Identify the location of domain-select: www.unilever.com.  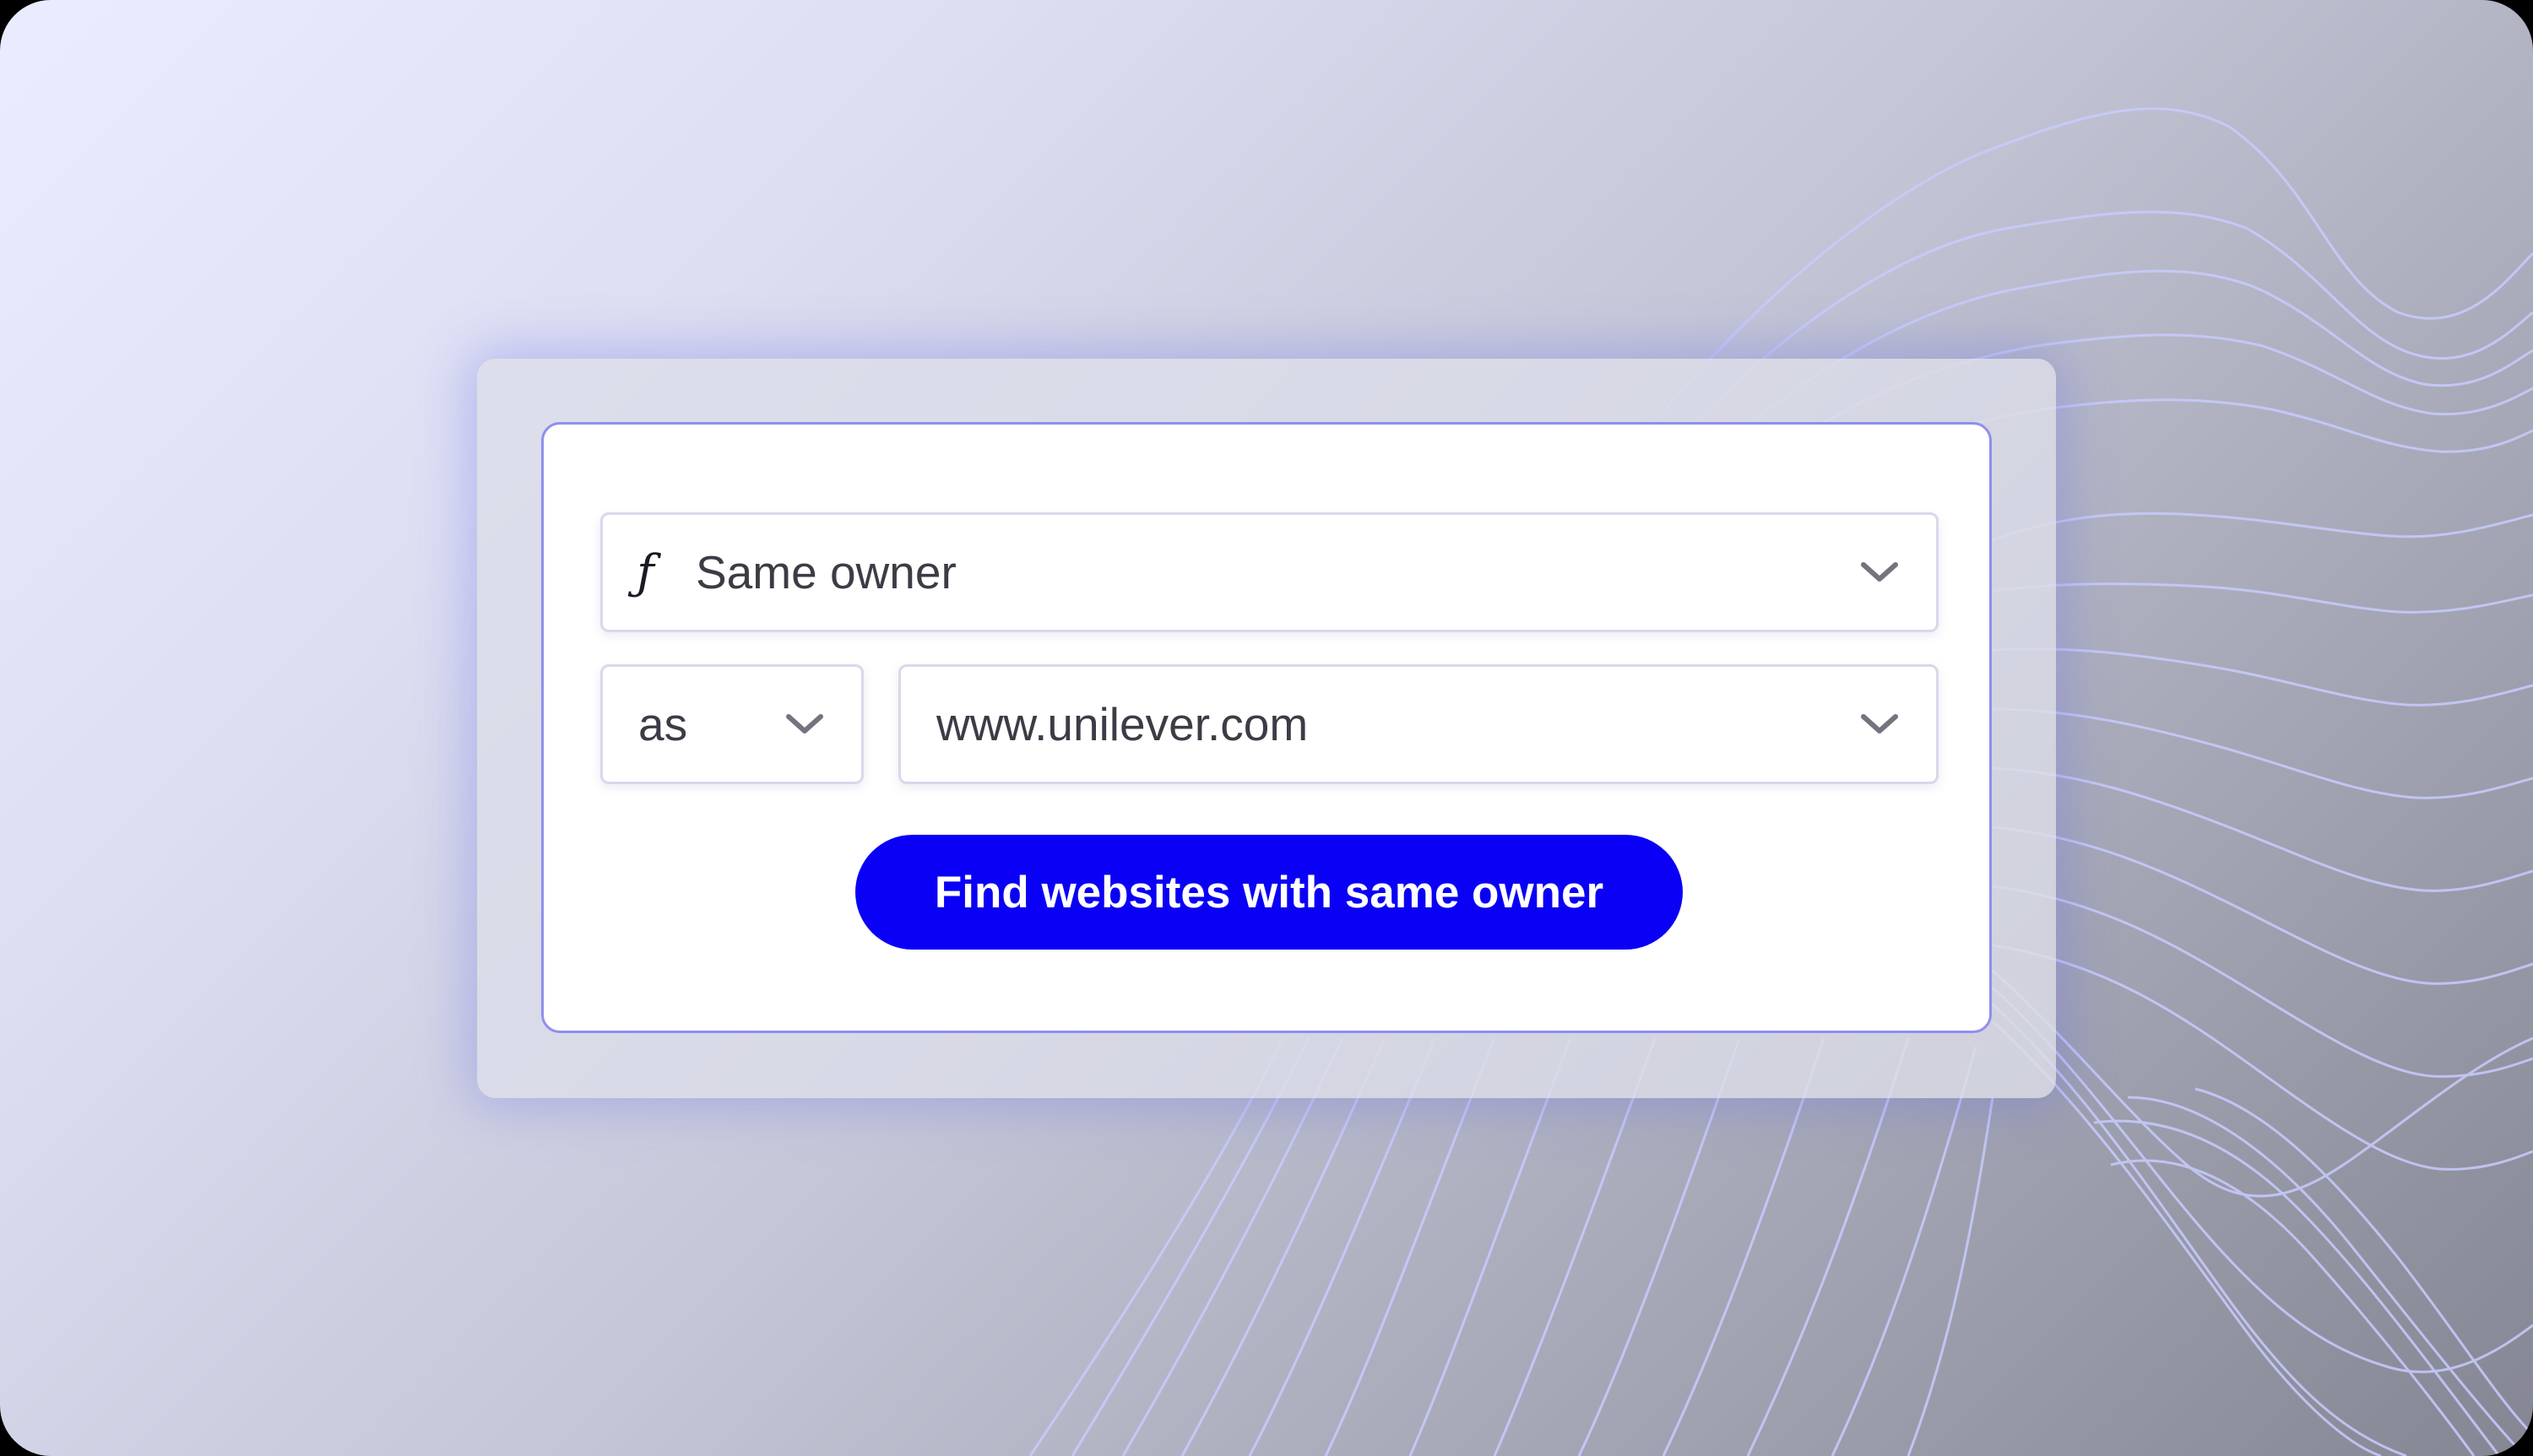
(1419, 724).